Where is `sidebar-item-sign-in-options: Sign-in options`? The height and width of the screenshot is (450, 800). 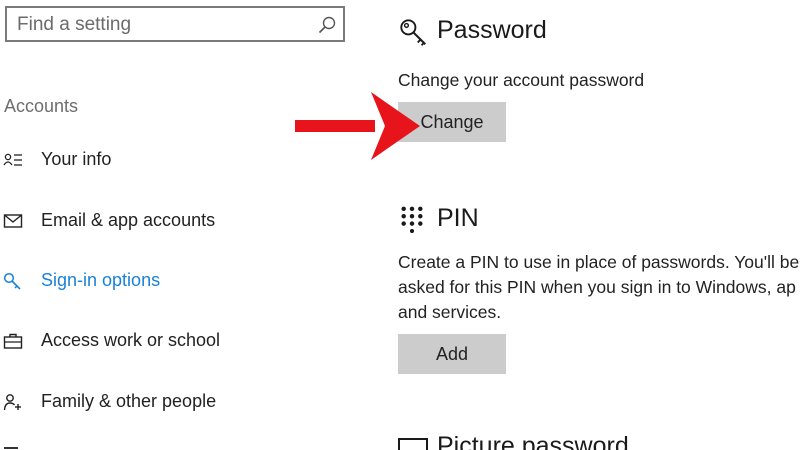
sidebar-item-sign-in-options: Sign-in options is located at coordinates (170, 281).